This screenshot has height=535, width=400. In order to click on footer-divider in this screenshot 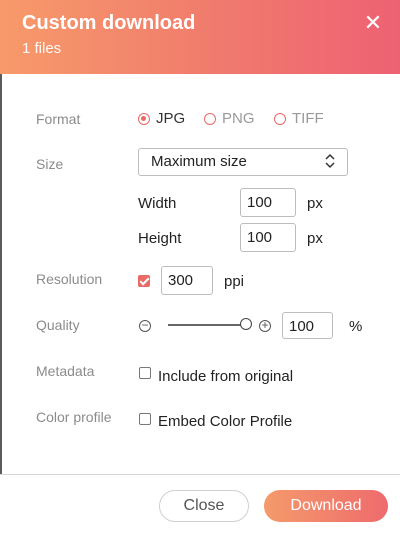, I will do `click(200, 474)`.